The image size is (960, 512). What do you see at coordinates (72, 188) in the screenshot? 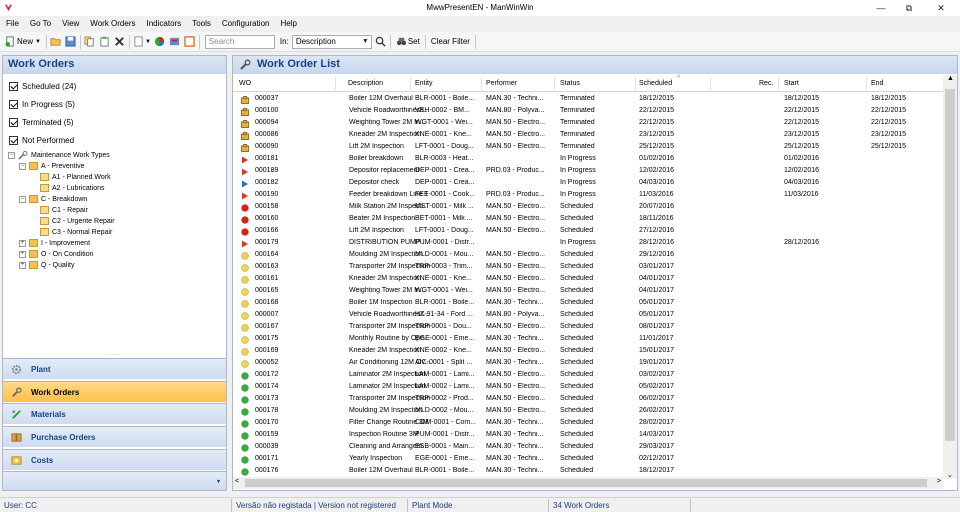
I see `tree-node-a2: A2 - Lubrications` at bounding box center [72, 188].